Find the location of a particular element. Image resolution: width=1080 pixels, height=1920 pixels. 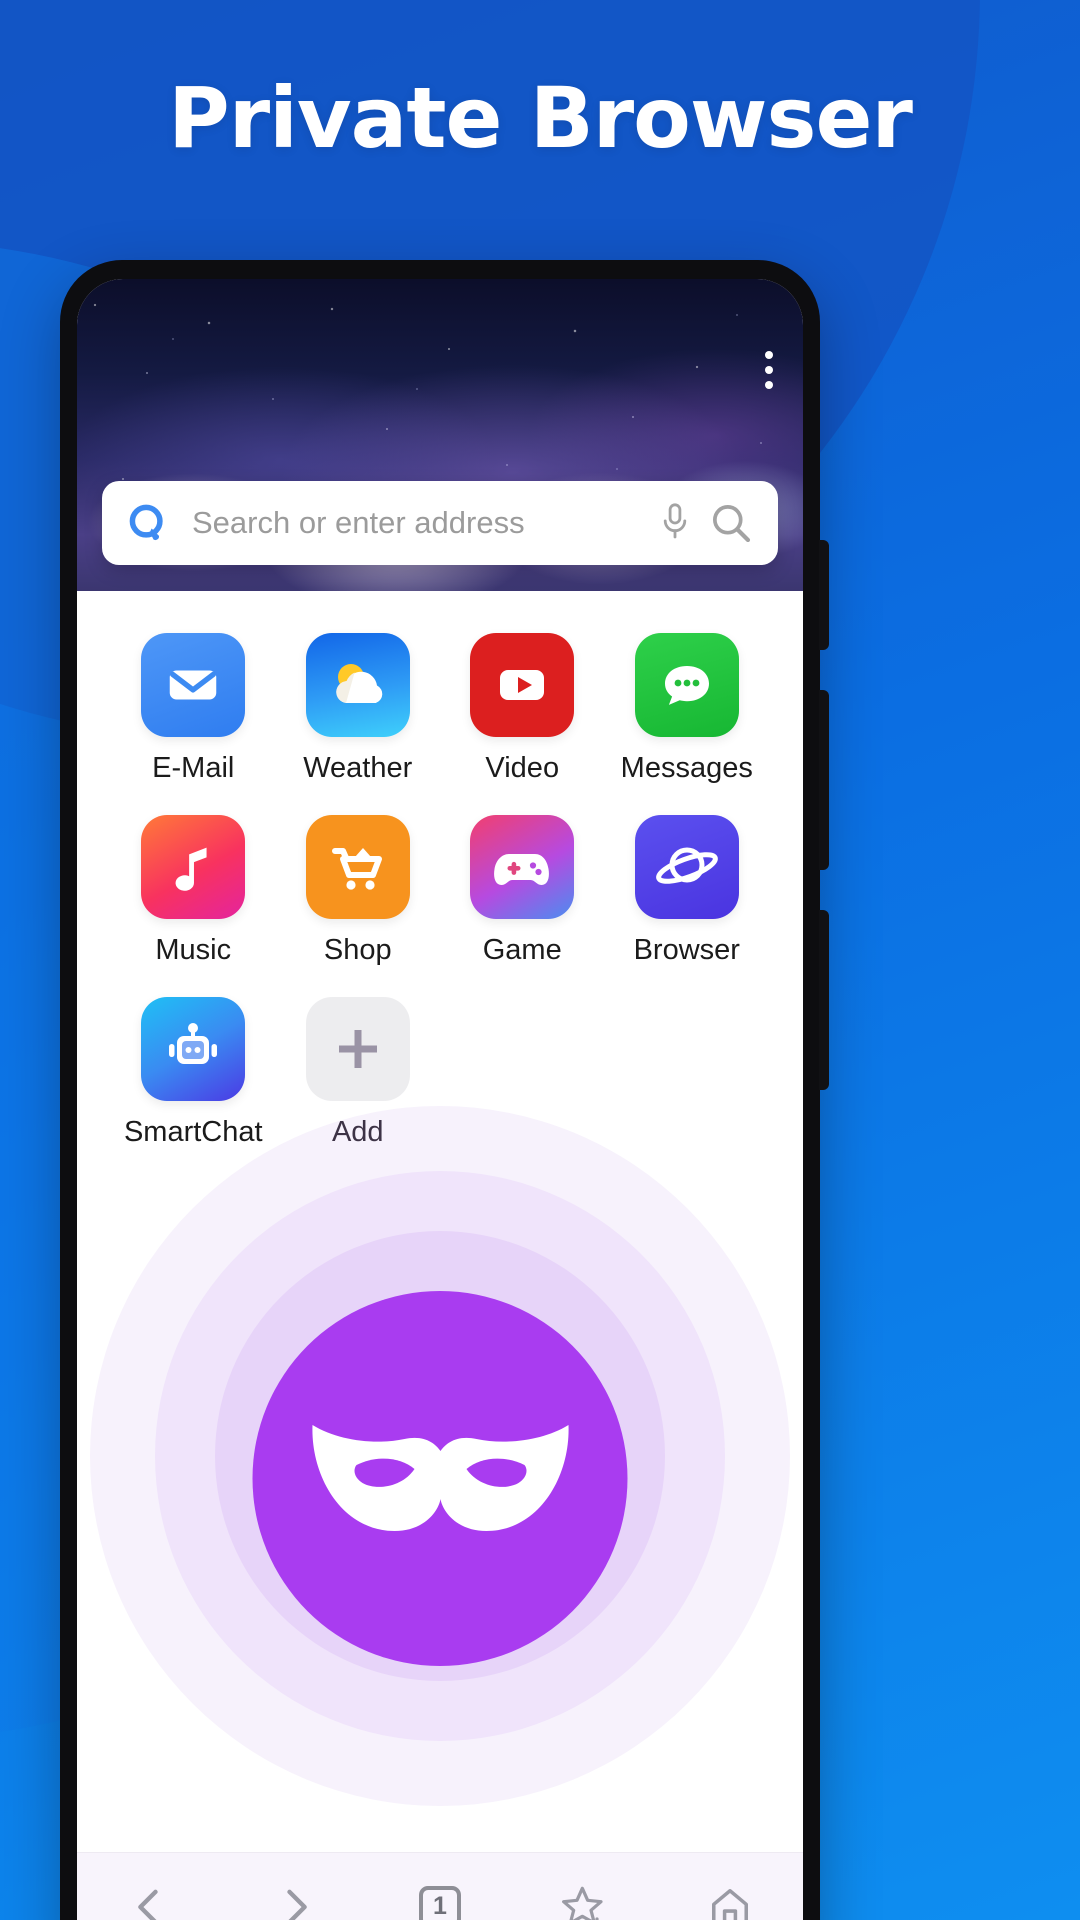

app-label: SmartChat is located at coordinates (193, 1132).